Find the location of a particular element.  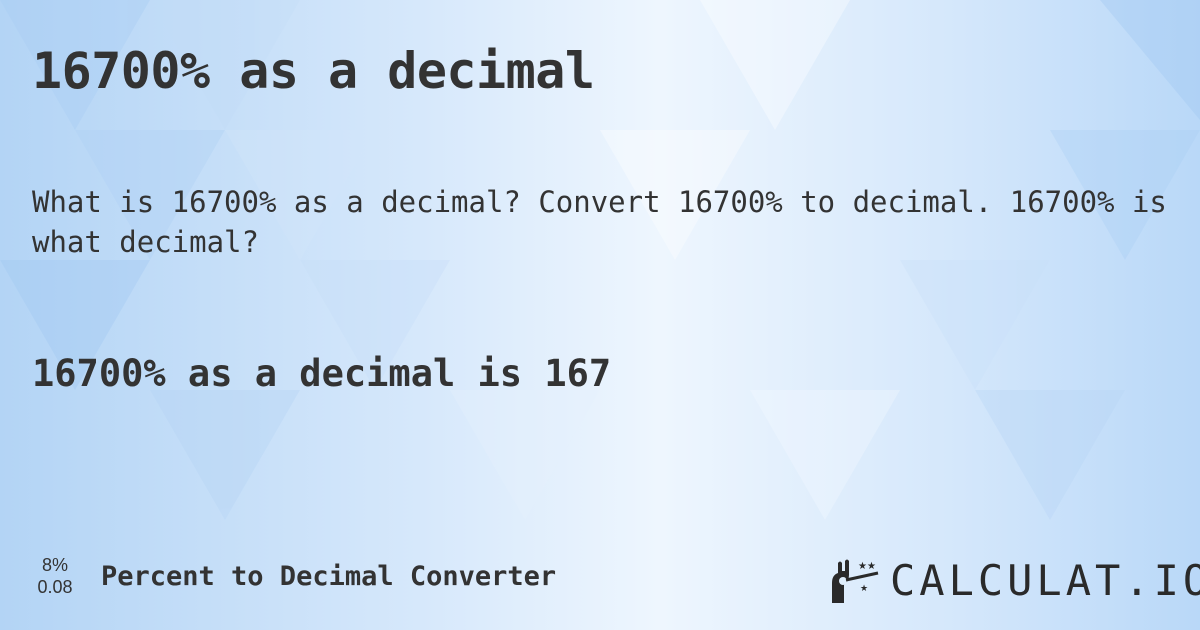

icon-percent-text: 8% is located at coordinates (54, 565).